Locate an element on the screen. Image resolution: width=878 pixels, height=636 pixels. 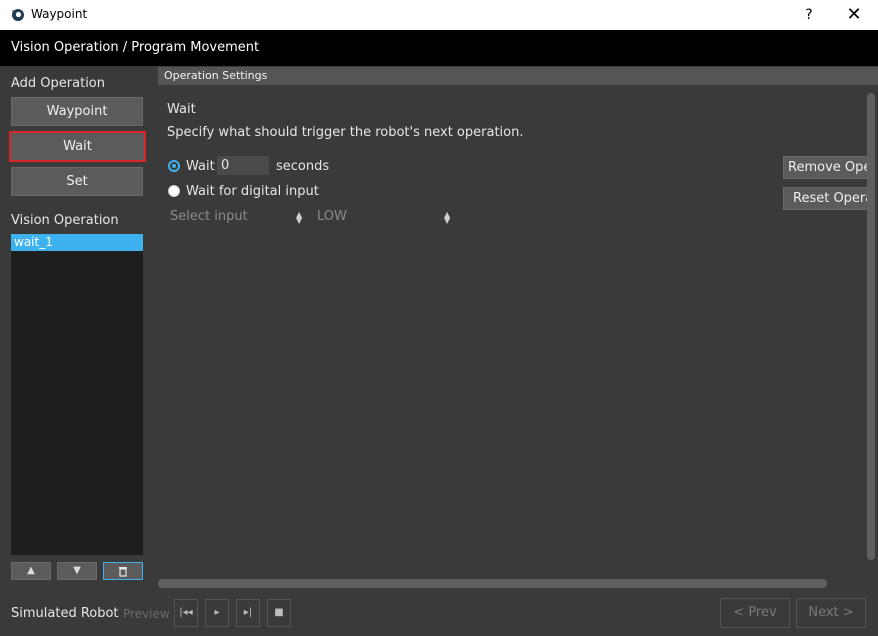
add-waypoint-button: Waypoint is located at coordinates (77, 111).